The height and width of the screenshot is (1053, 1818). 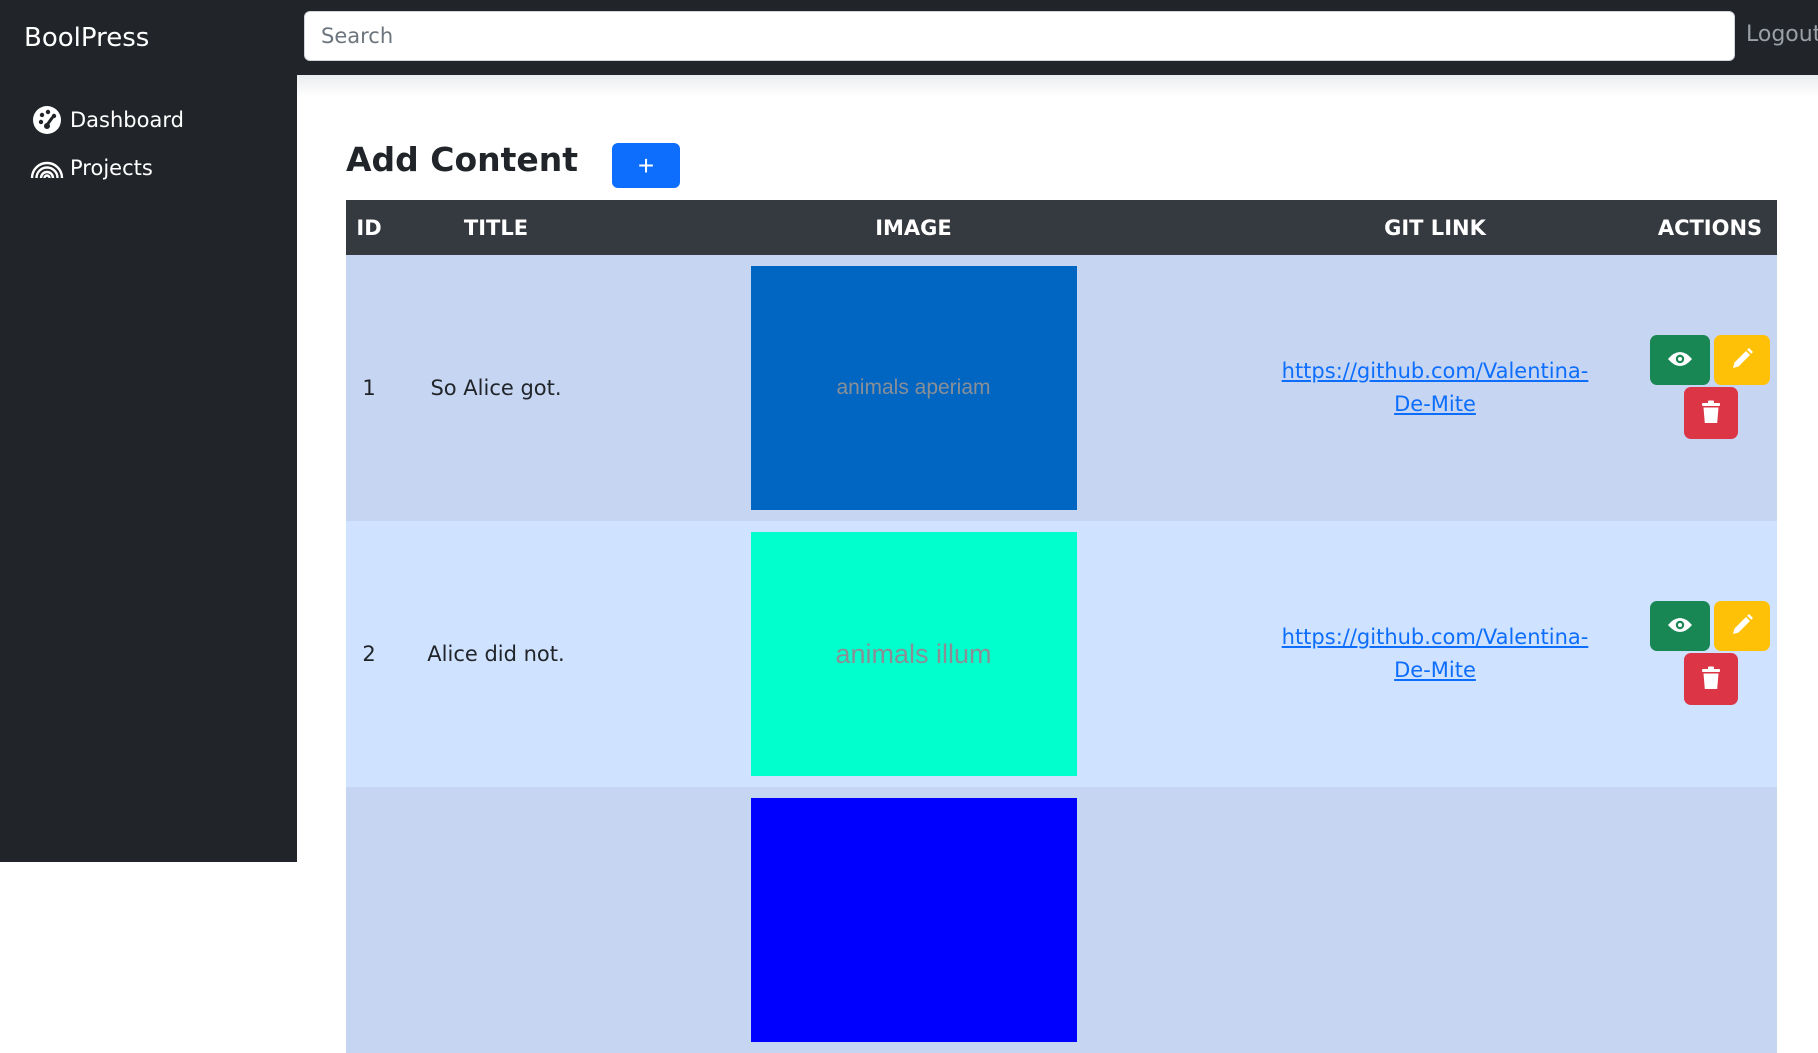 What do you see at coordinates (496, 654) in the screenshot?
I see `row-title: Alice did not.` at bounding box center [496, 654].